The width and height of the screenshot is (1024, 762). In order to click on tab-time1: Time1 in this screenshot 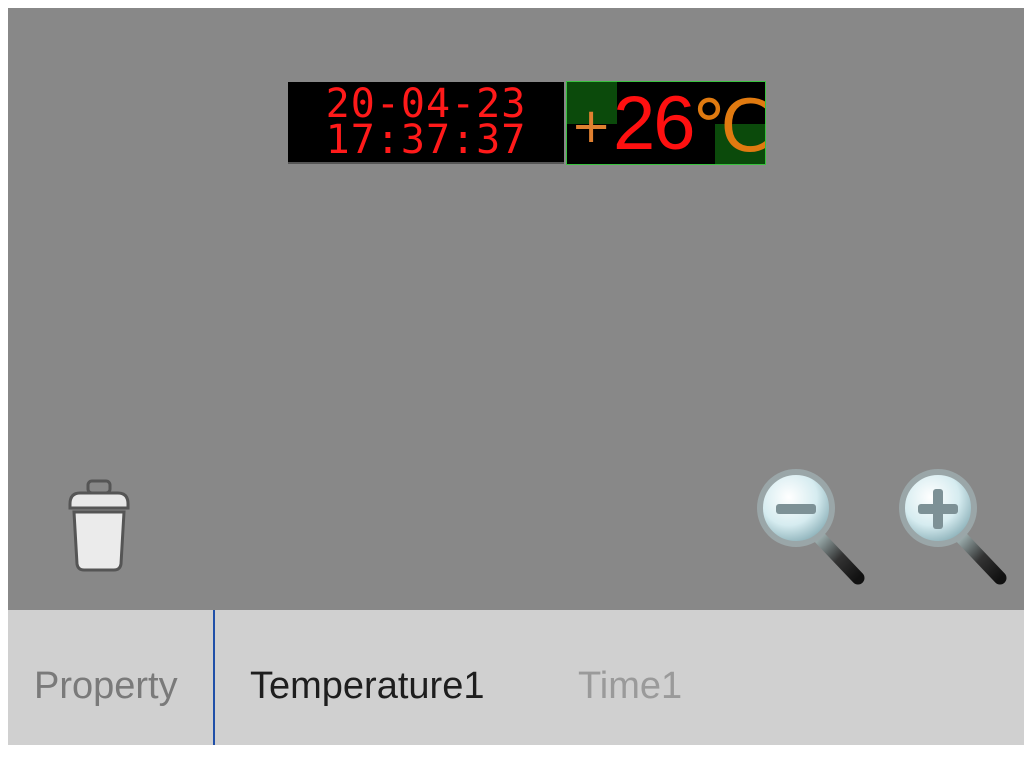, I will do `click(630, 677)`.